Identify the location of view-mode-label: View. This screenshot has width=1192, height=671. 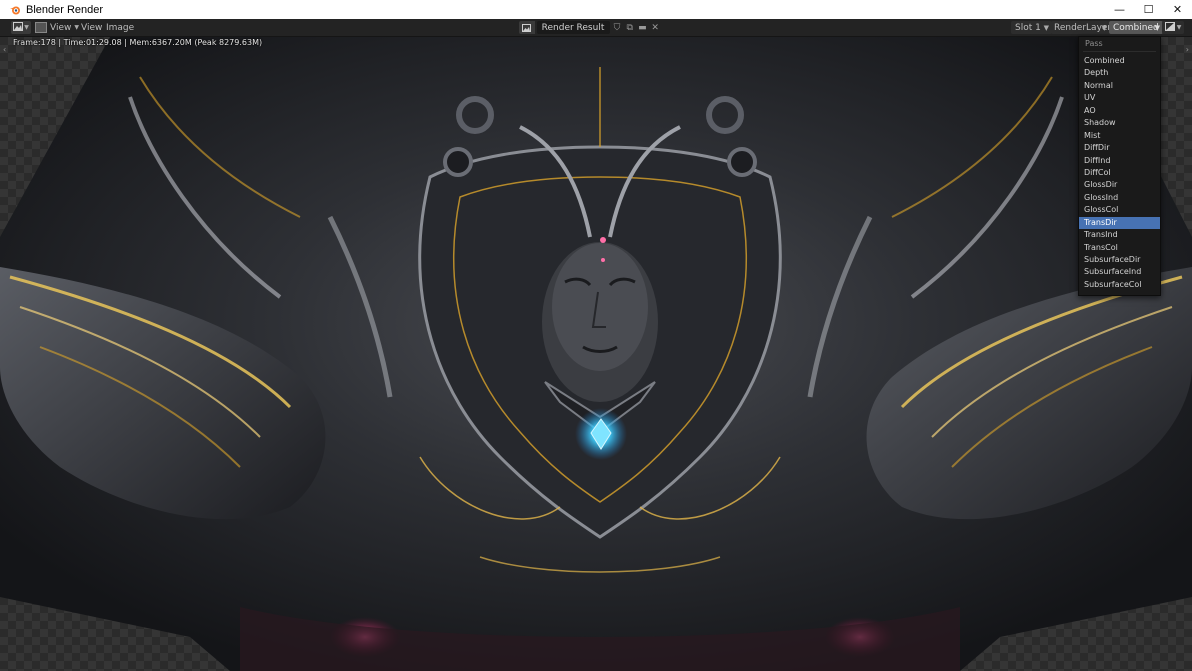
(61, 27).